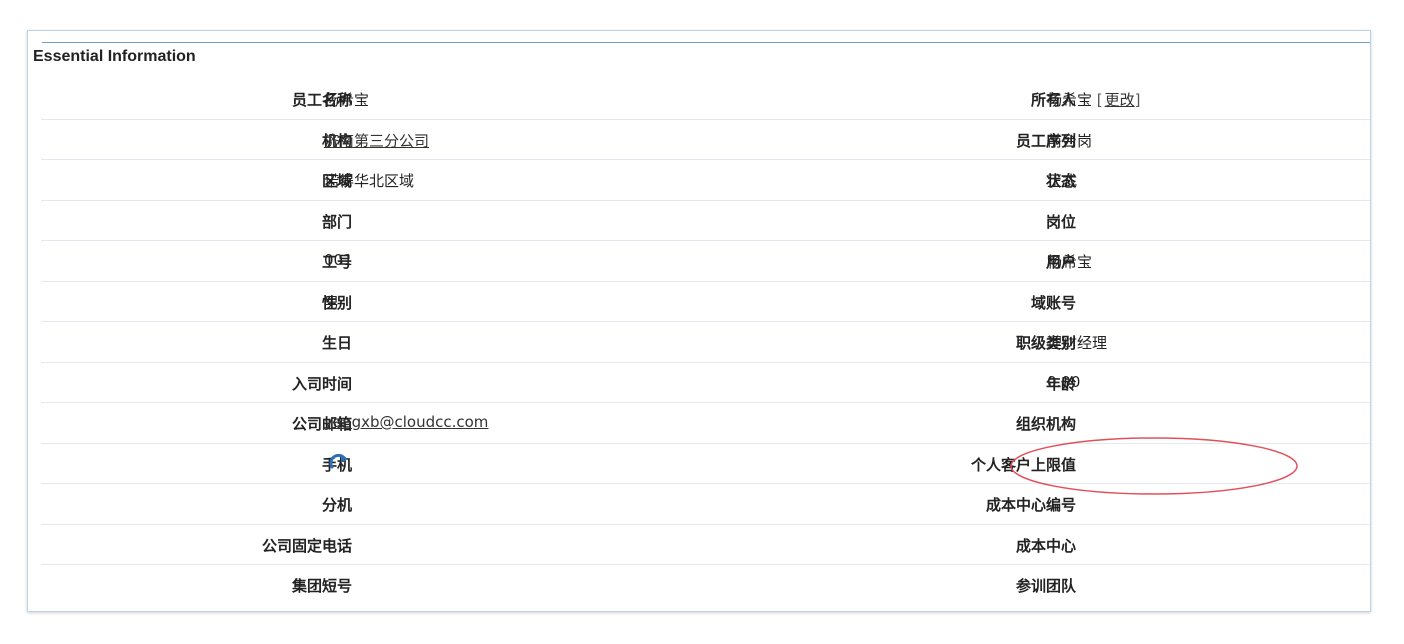  I want to click on refresh-icon, so click(339, 462).